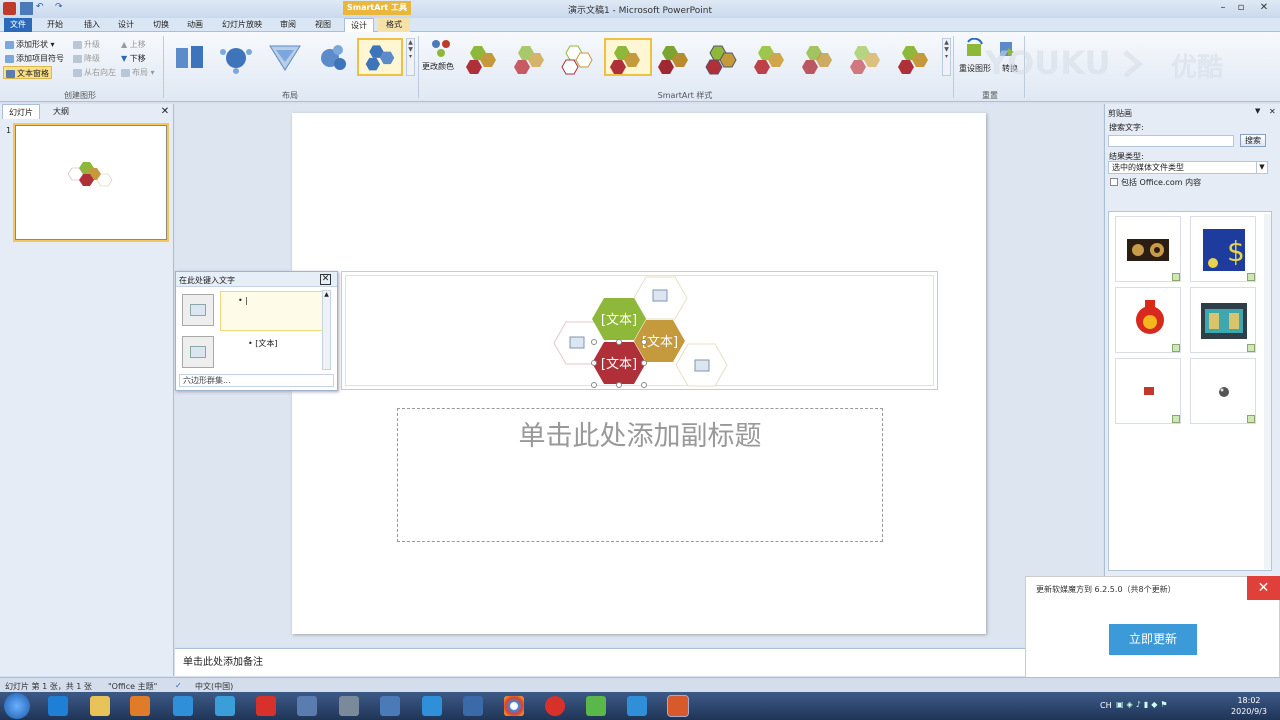  What do you see at coordinates (242, 25) in the screenshot?
I see `tab-slideshow: 幻灯片放映` at bounding box center [242, 25].